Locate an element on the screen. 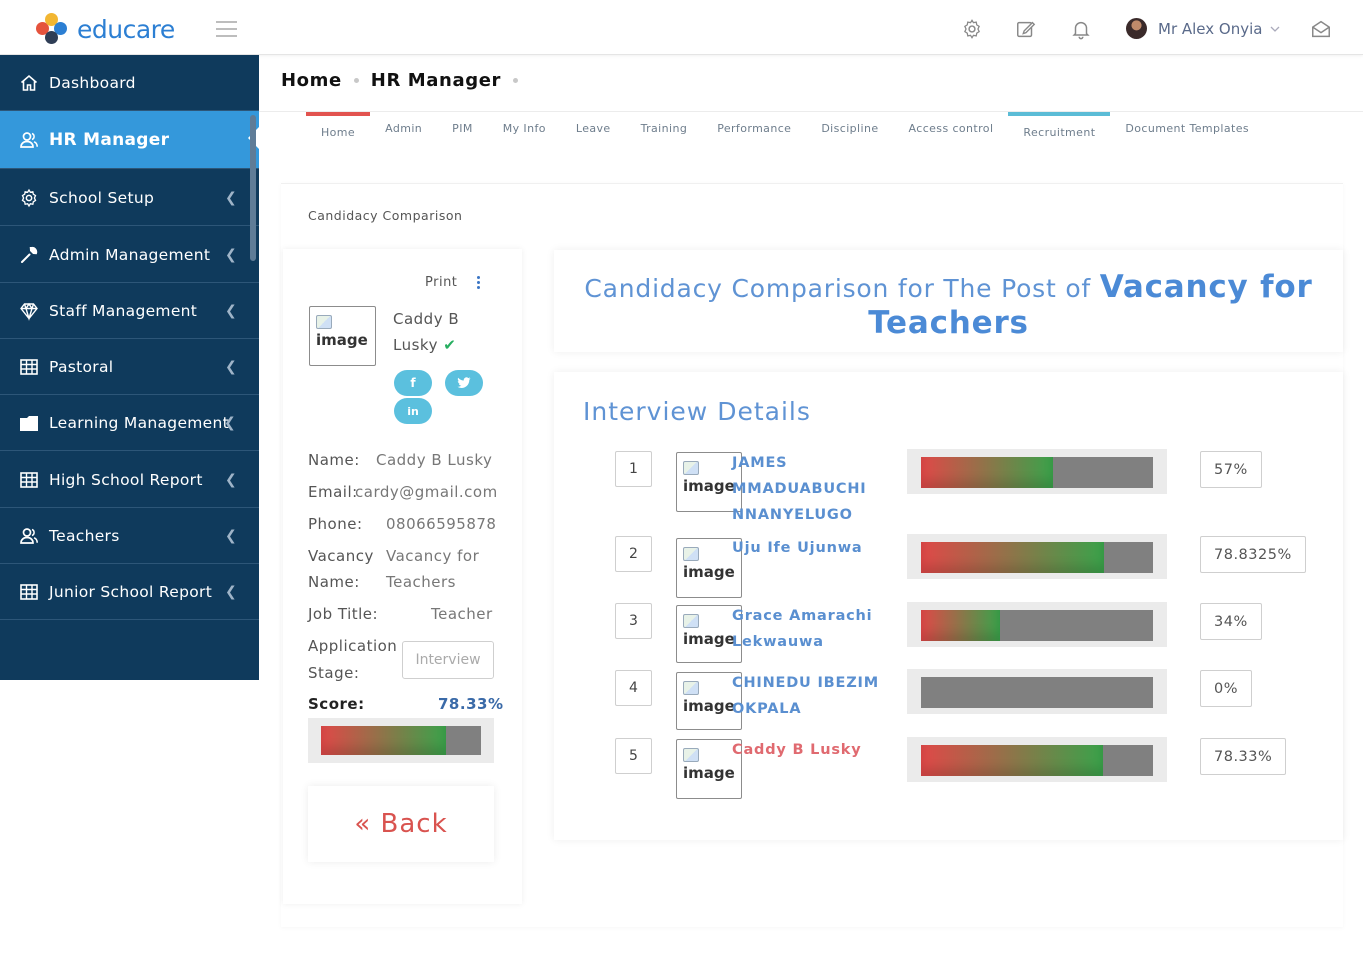  tab-training: Training is located at coordinates (664, 132).